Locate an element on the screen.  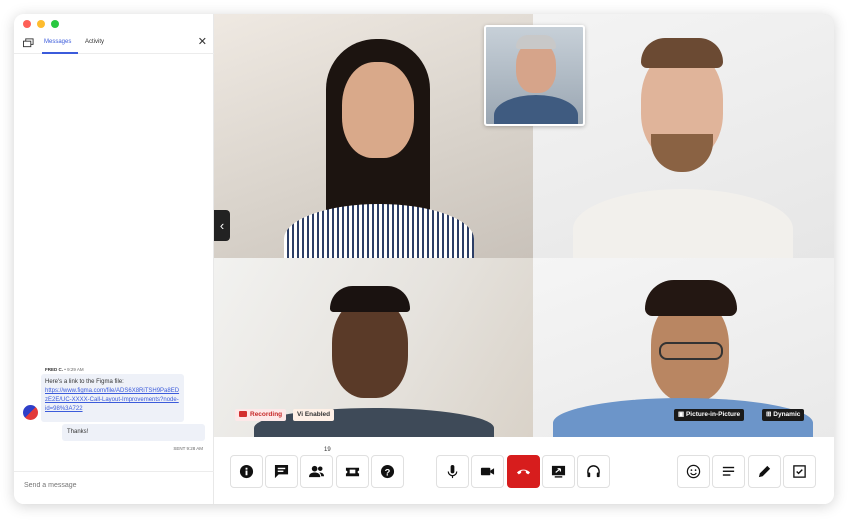
participants-icon is located at coordinates (316, 471).